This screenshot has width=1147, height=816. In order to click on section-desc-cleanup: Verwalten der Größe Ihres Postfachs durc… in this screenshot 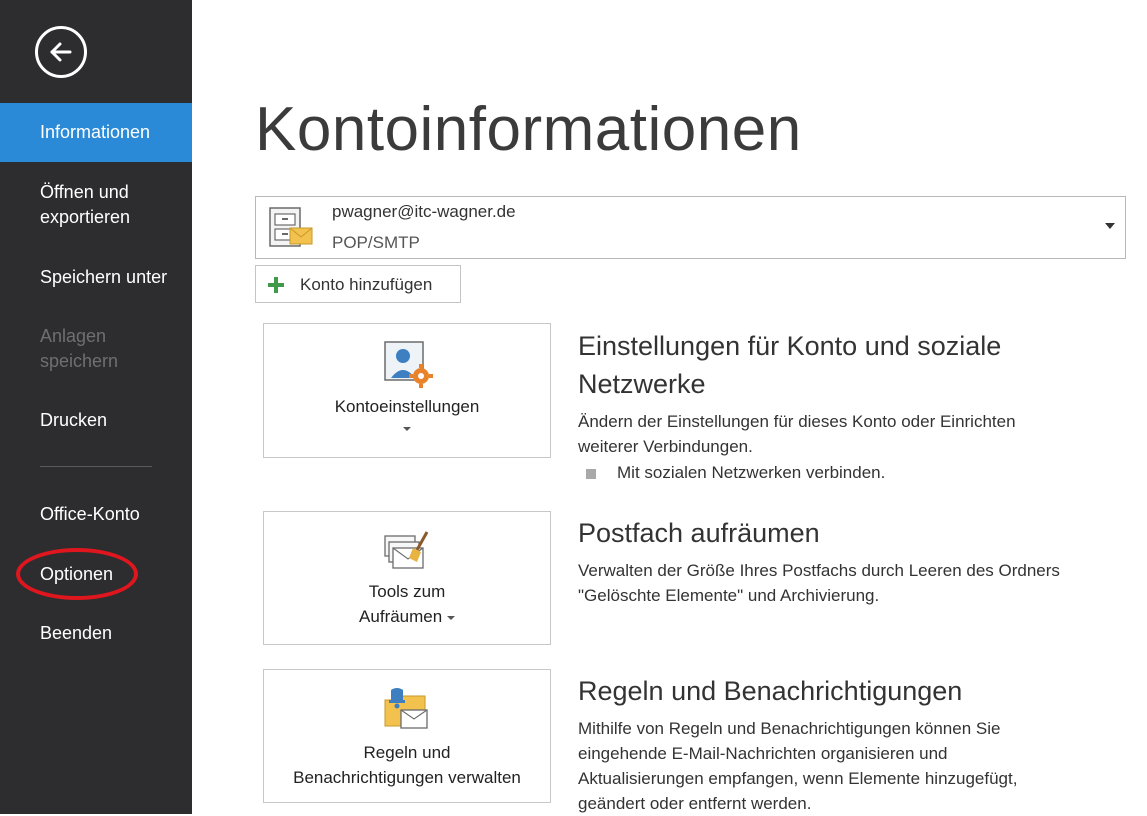, I will do `click(819, 583)`.